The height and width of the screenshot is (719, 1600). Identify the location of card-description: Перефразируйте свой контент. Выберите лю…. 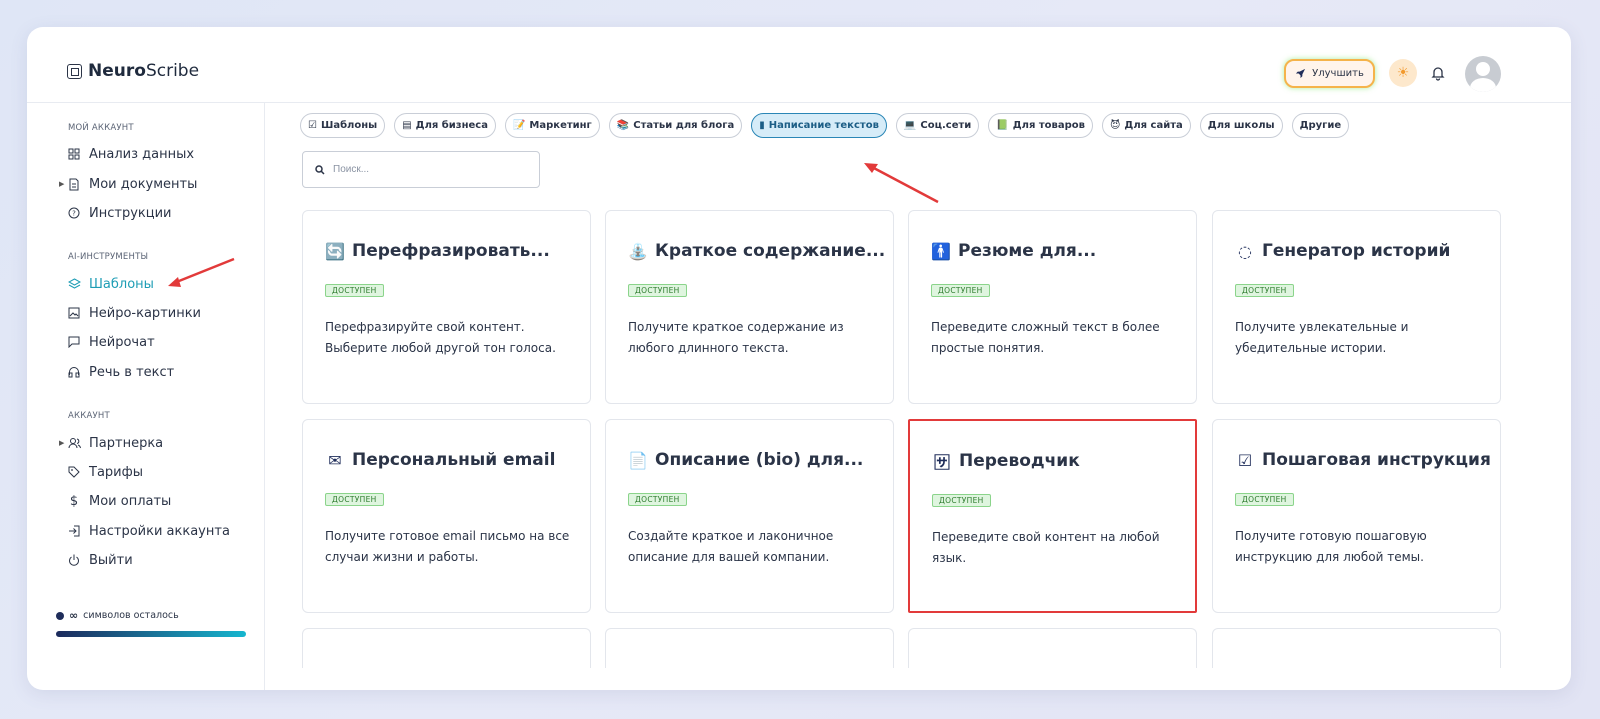
(440, 337).